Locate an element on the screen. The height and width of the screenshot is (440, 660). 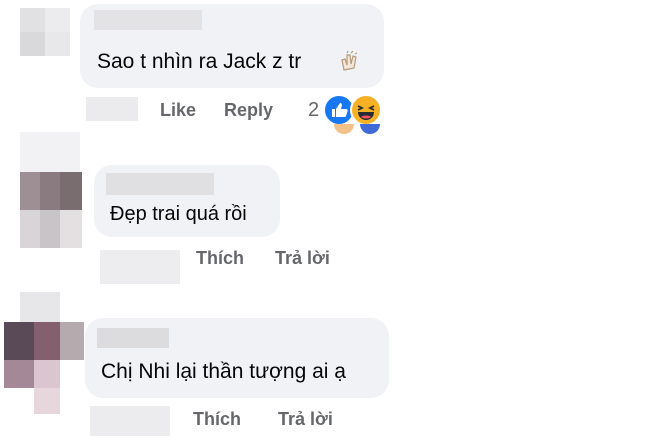
comment-bubble: Chị Nhi lại thần tượng ai ạ is located at coordinates (237, 358).